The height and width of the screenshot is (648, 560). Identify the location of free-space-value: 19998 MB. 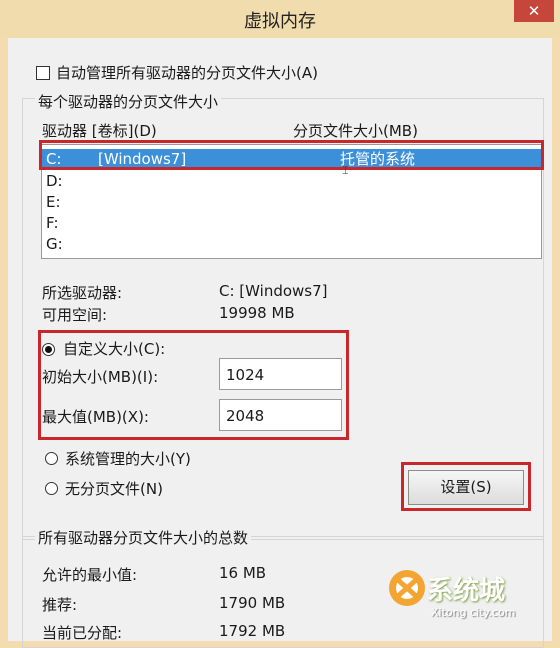
(257, 313).